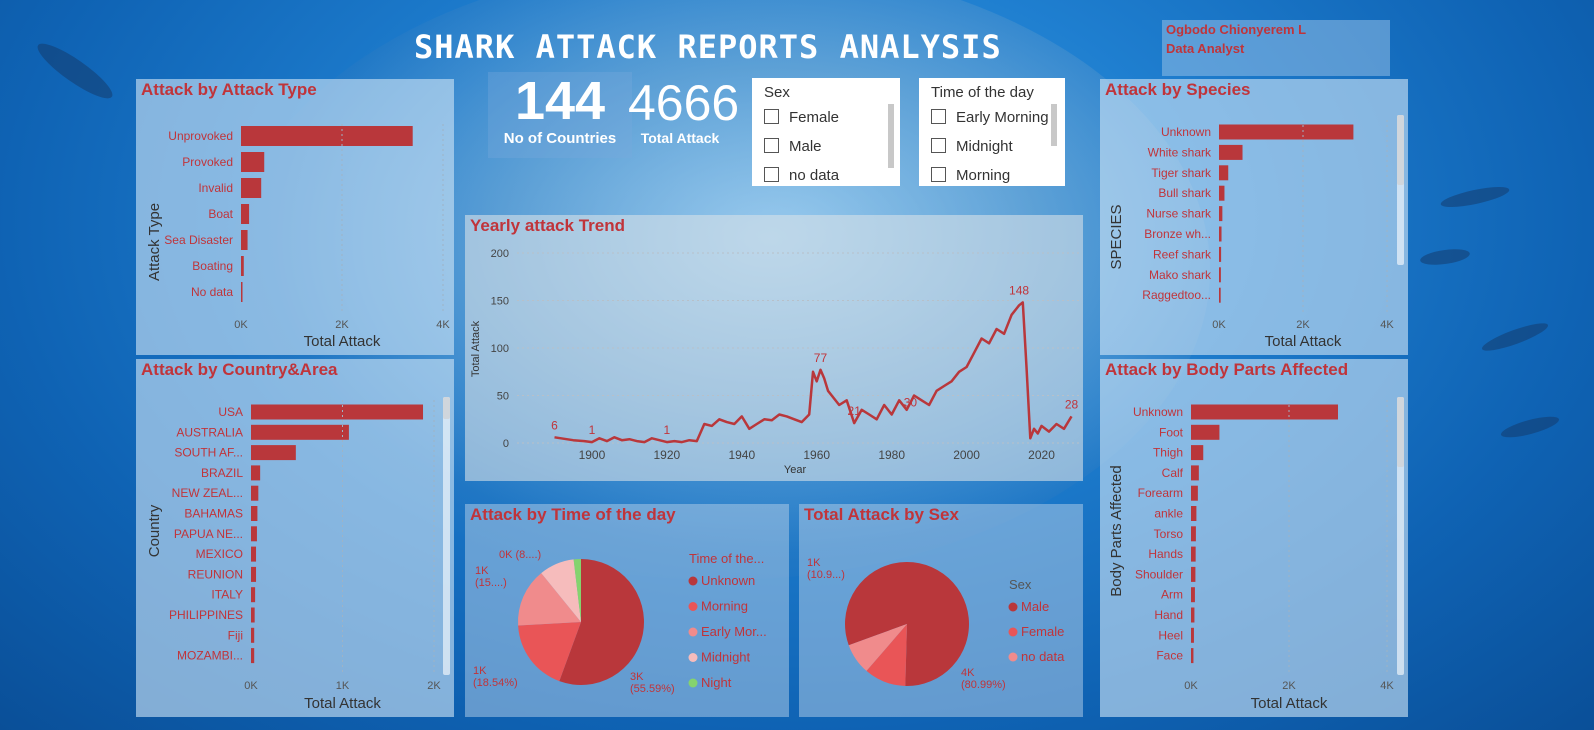  Describe the element at coordinates (1276, 48) in the screenshot. I see `author-card: Ogbodo Chionyerem L Data Analyst` at that location.